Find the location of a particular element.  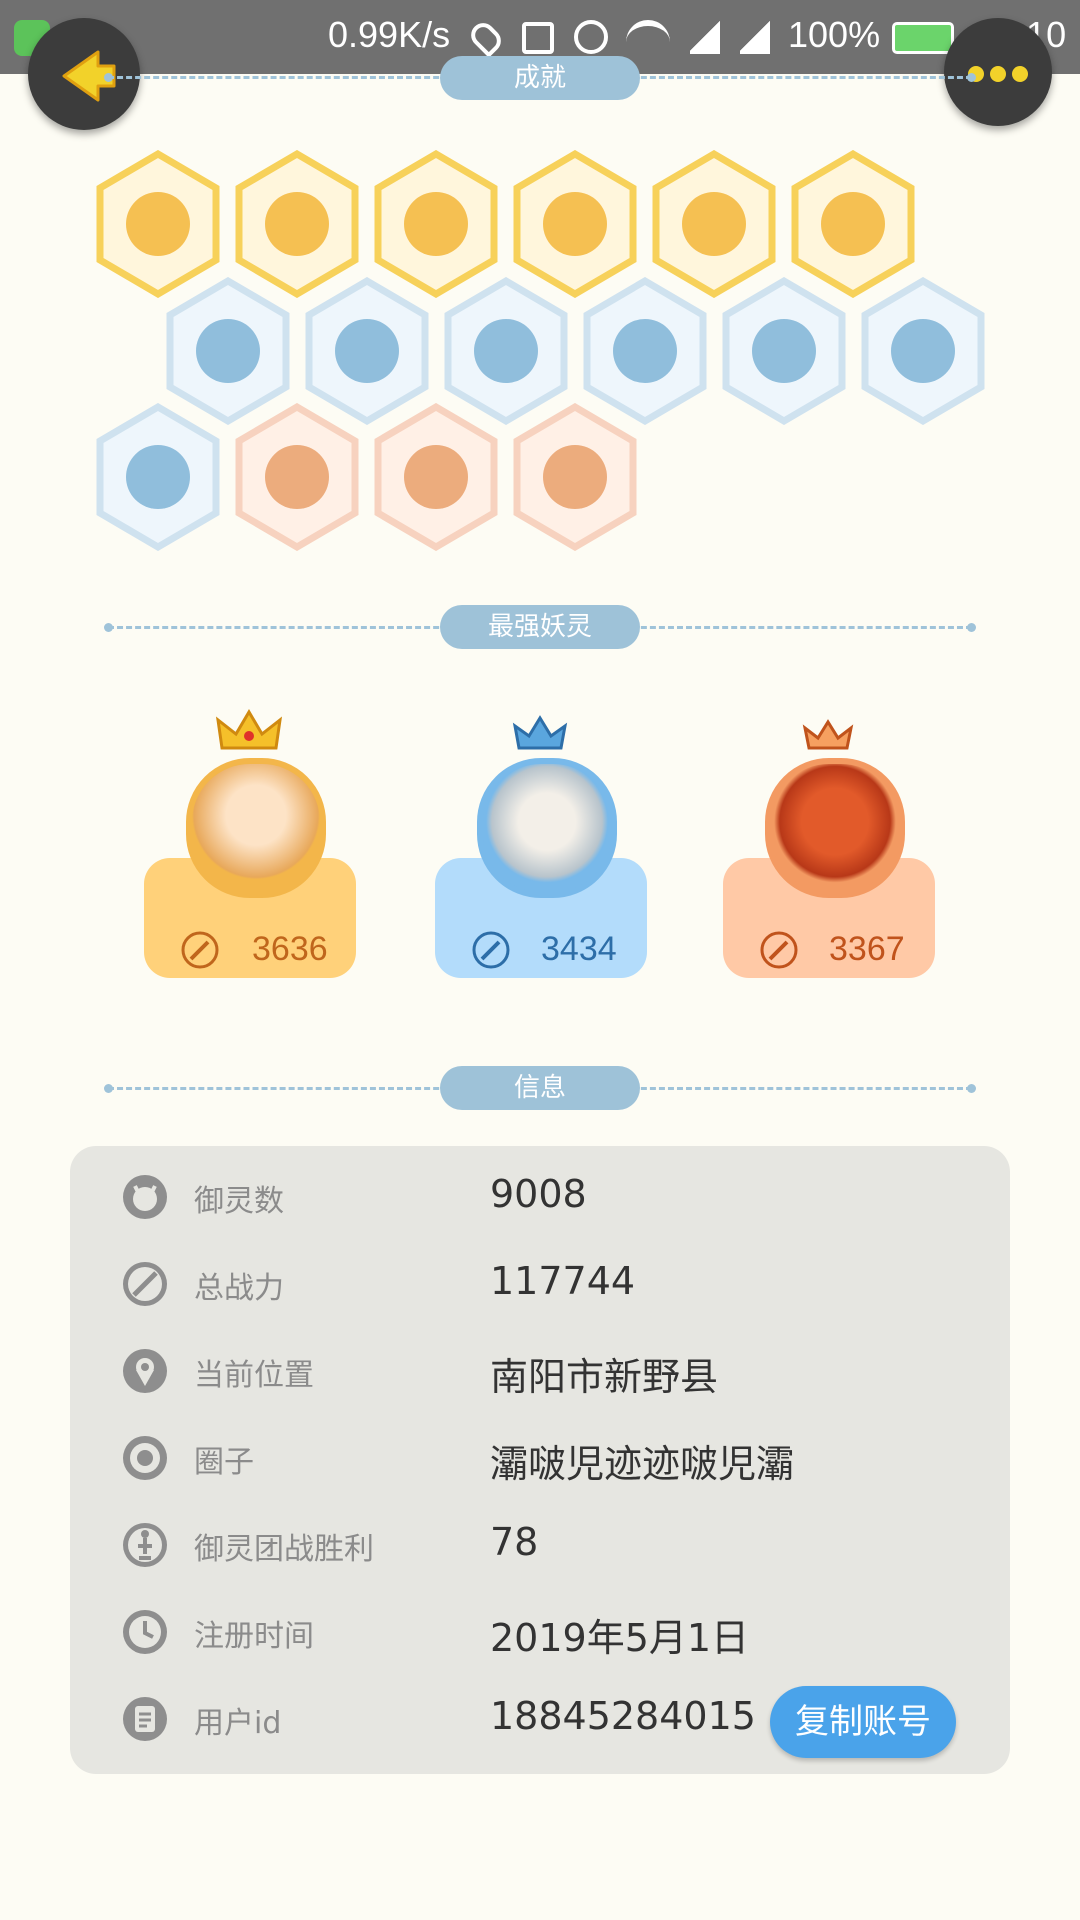

more-button is located at coordinates (998, 72).